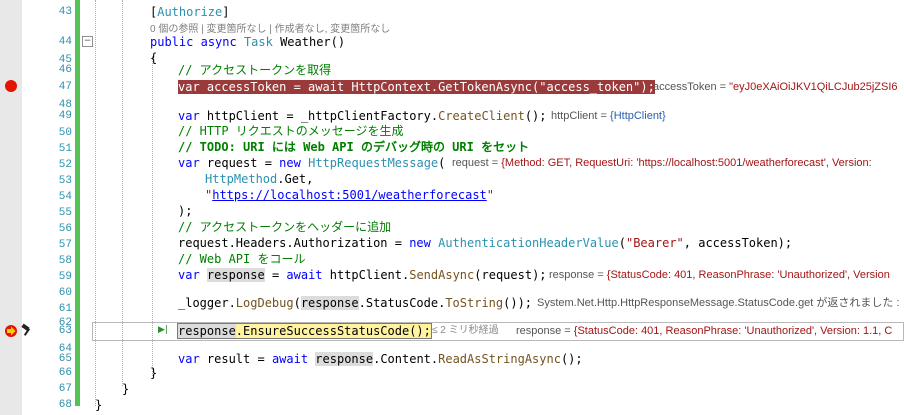 This screenshot has width=904, height=415. What do you see at coordinates (65, 116) in the screenshot?
I see `line-number: 49` at bounding box center [65, 116].